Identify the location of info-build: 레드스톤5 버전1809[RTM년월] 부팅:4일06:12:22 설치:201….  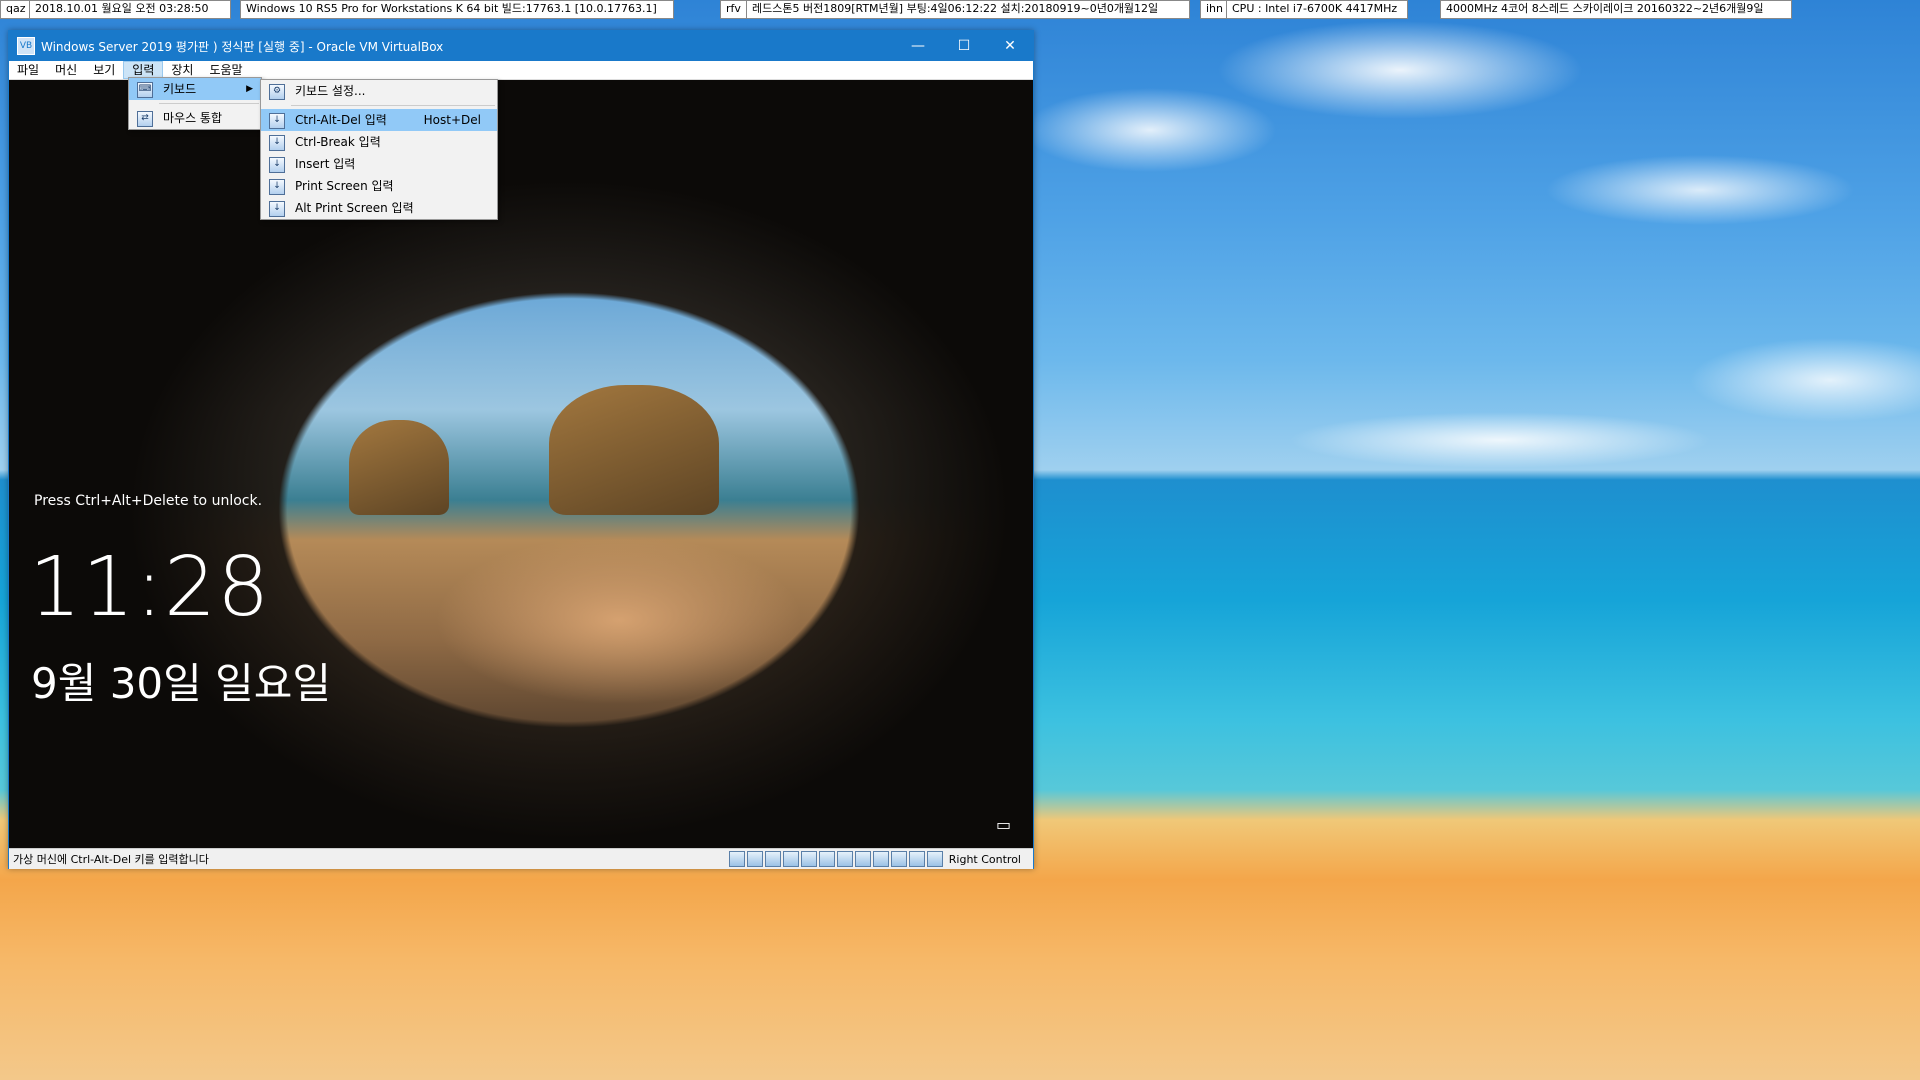
(968, 9).